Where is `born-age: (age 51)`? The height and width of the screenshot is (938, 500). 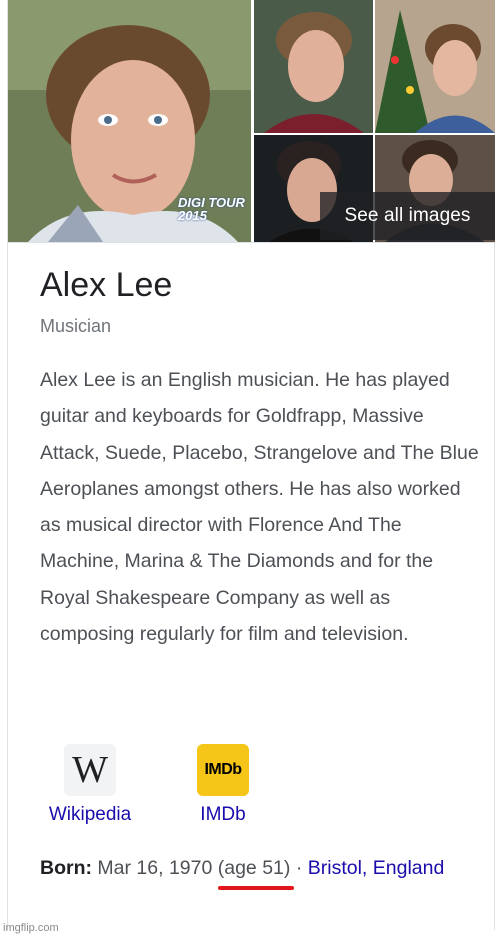 born-age: (age 51) is located at coordinates (256, 870).